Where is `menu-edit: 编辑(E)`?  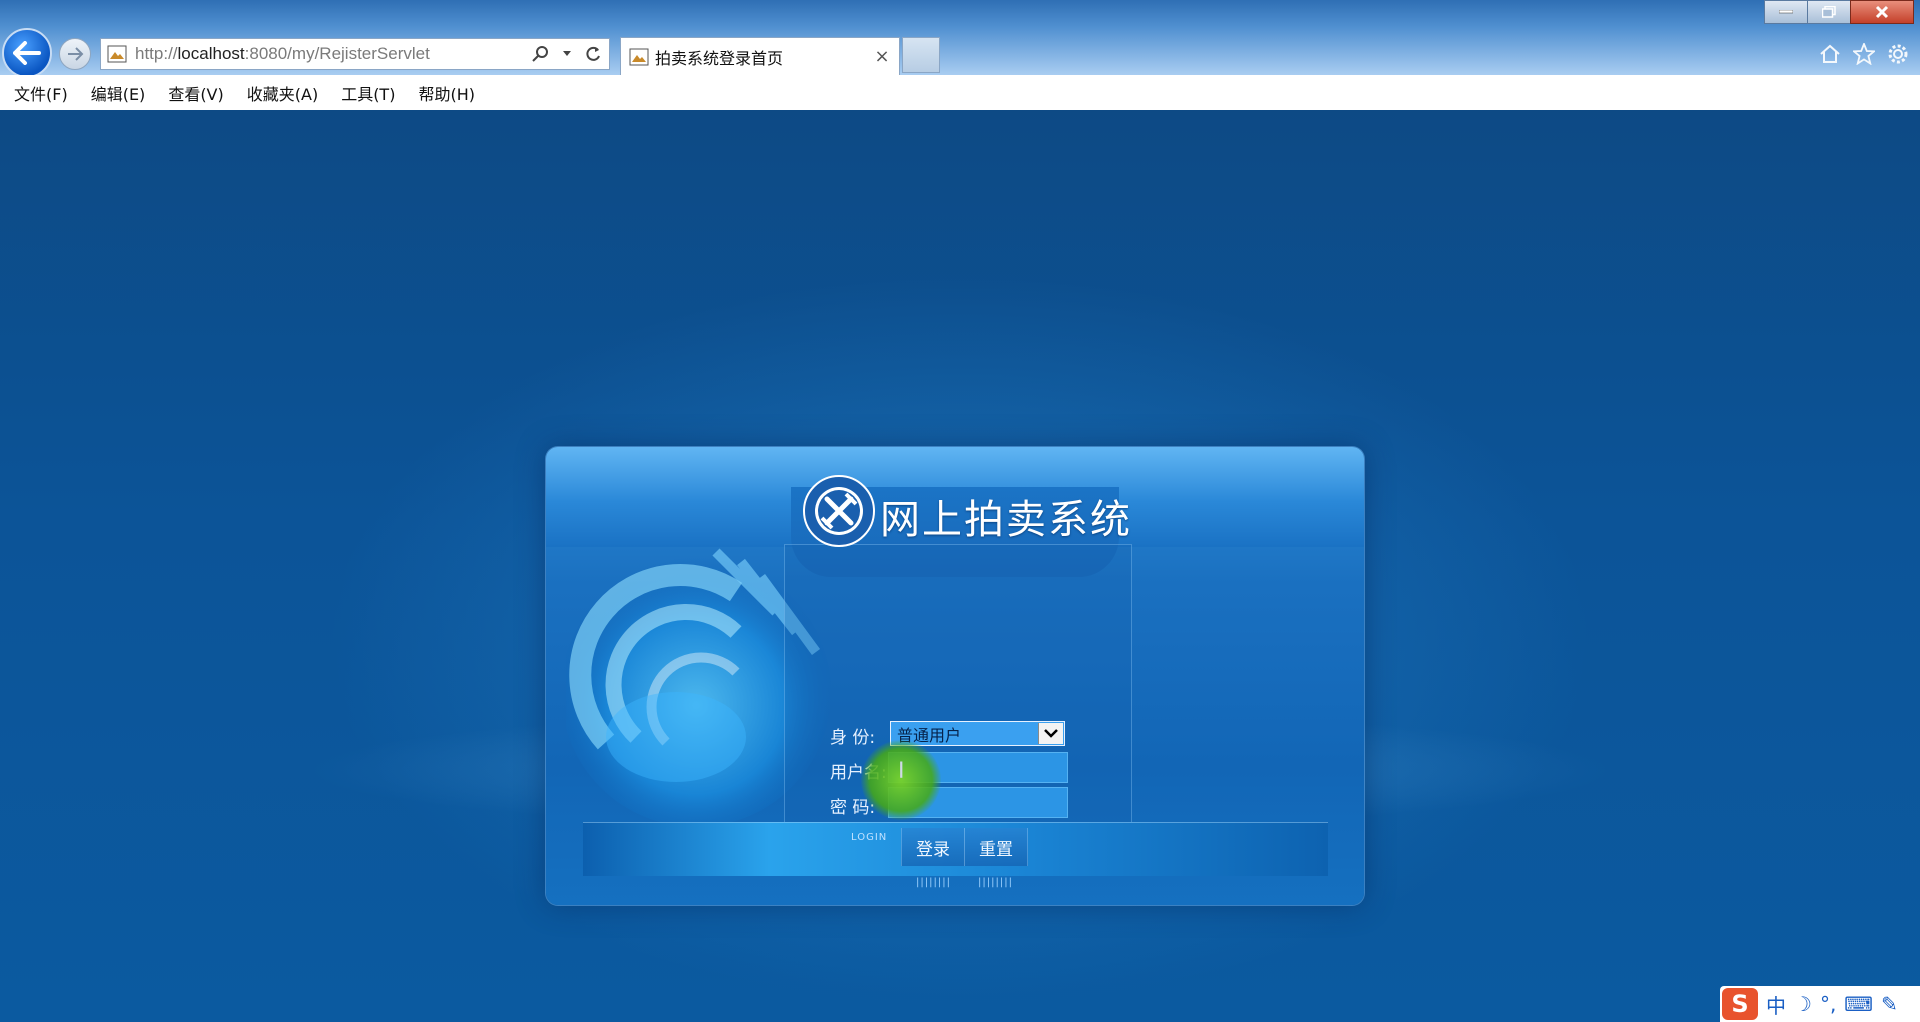
menu-edit: 编辑(E) is located at coordinates (118, 93).